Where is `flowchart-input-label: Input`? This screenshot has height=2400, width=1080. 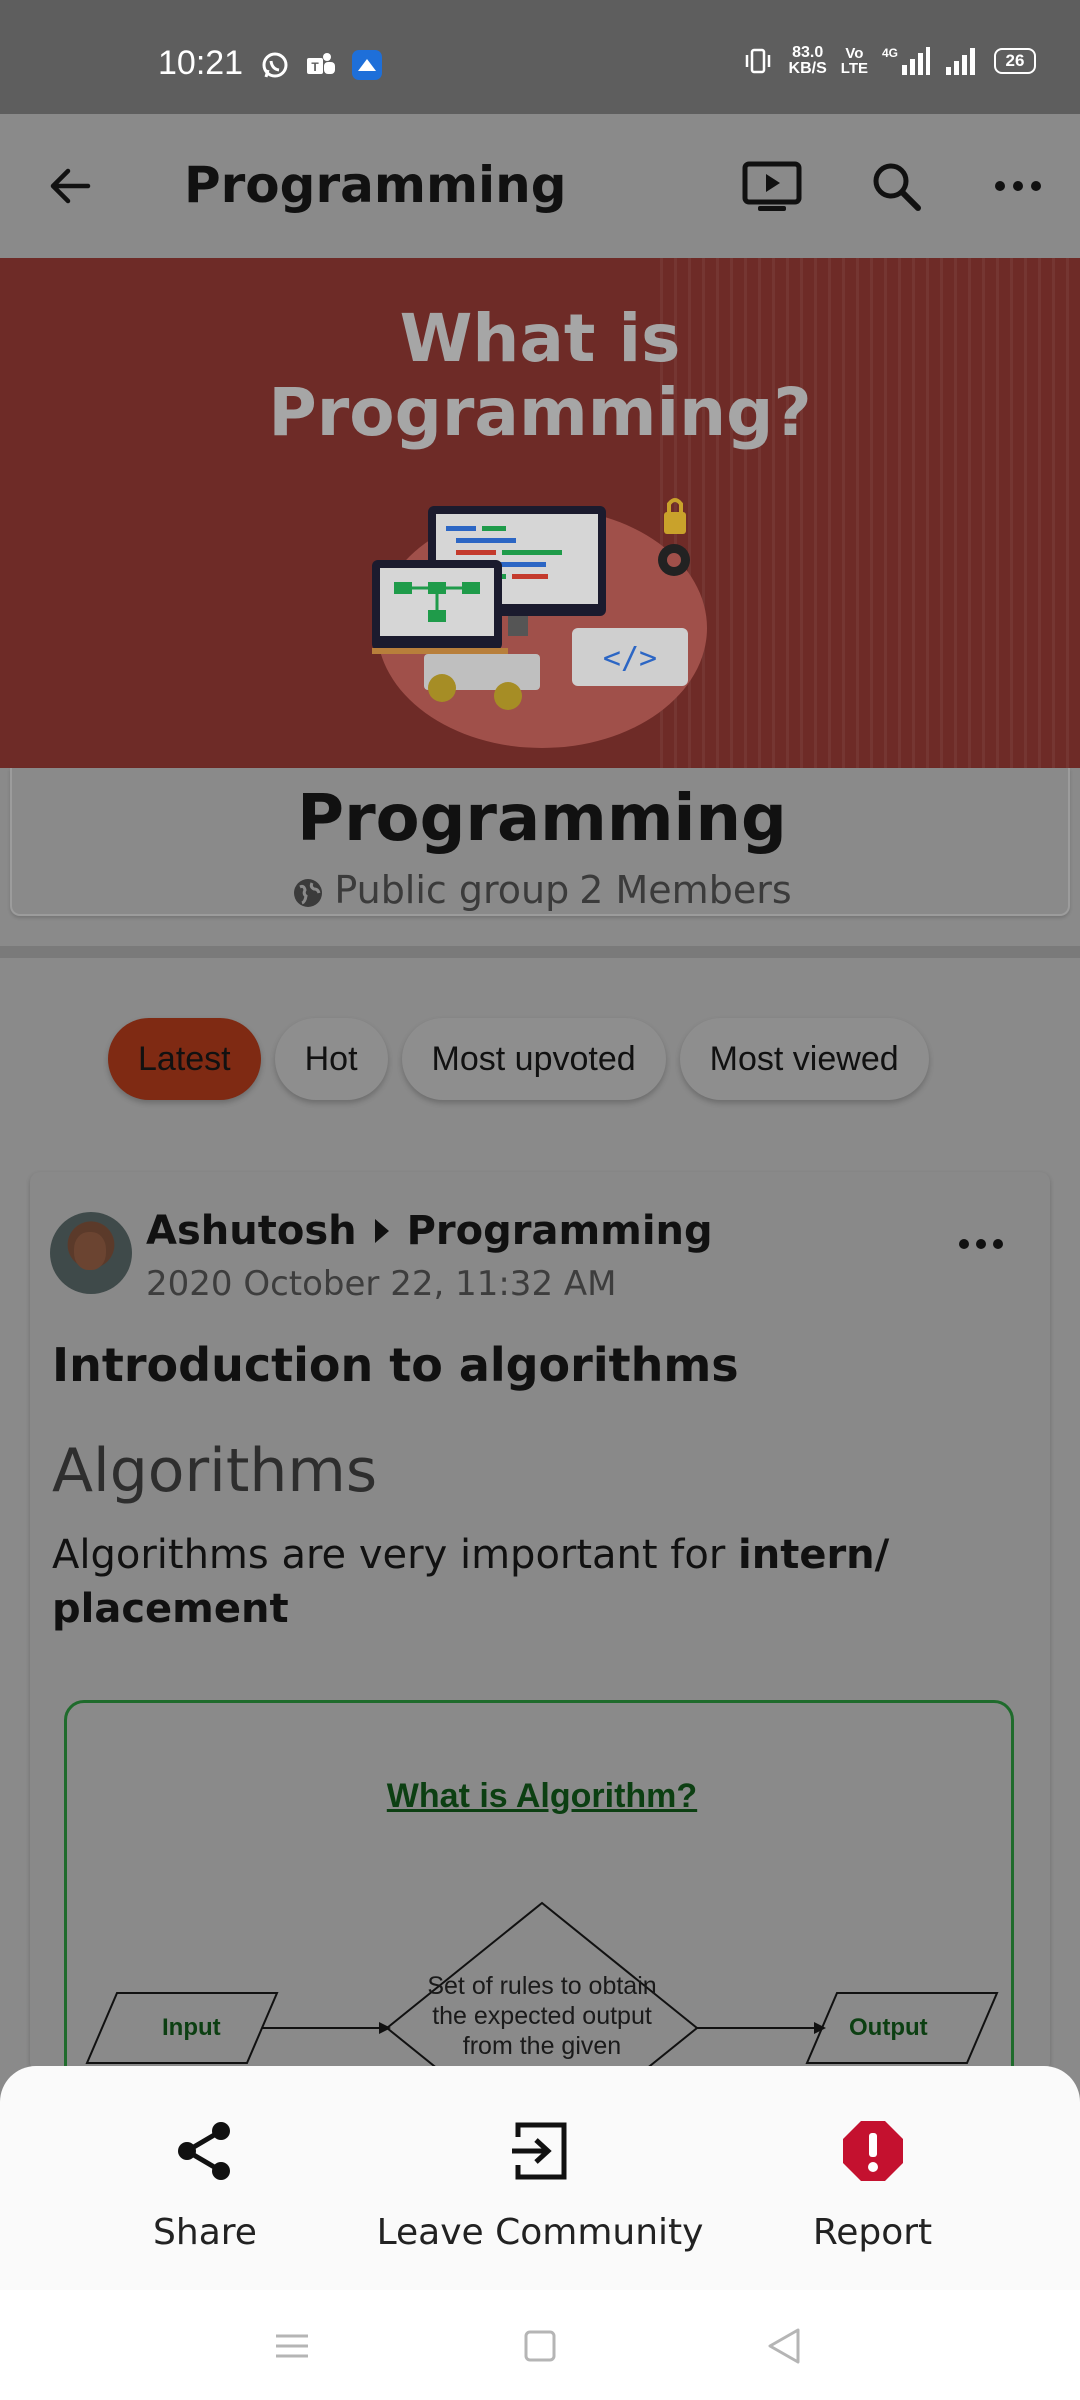 flowchart-input-label: Input is located at coordinates (191, 2027).